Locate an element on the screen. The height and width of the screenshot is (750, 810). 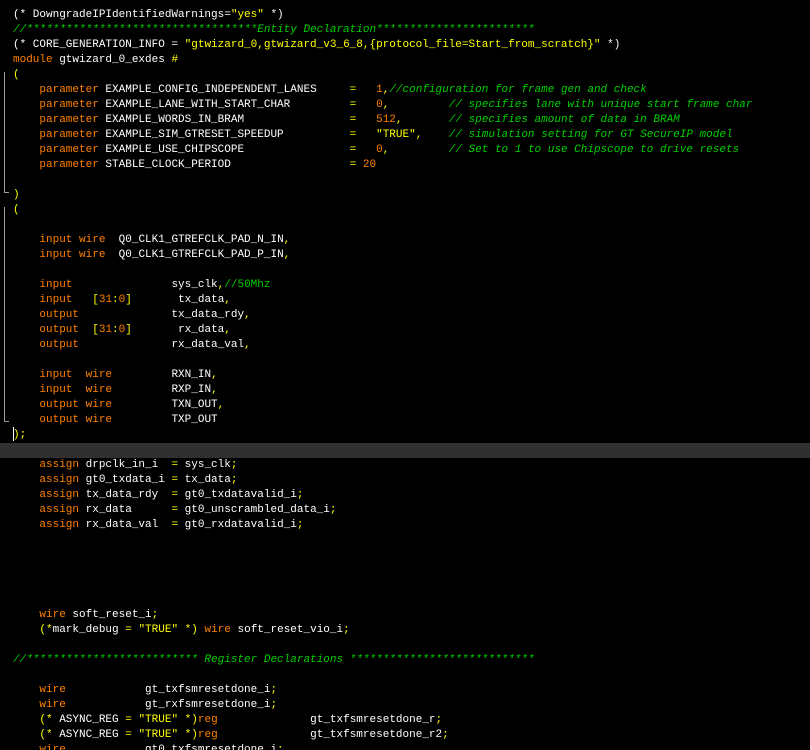
code-line: output tx_data_rdy, is located at coordinates (405, 315).